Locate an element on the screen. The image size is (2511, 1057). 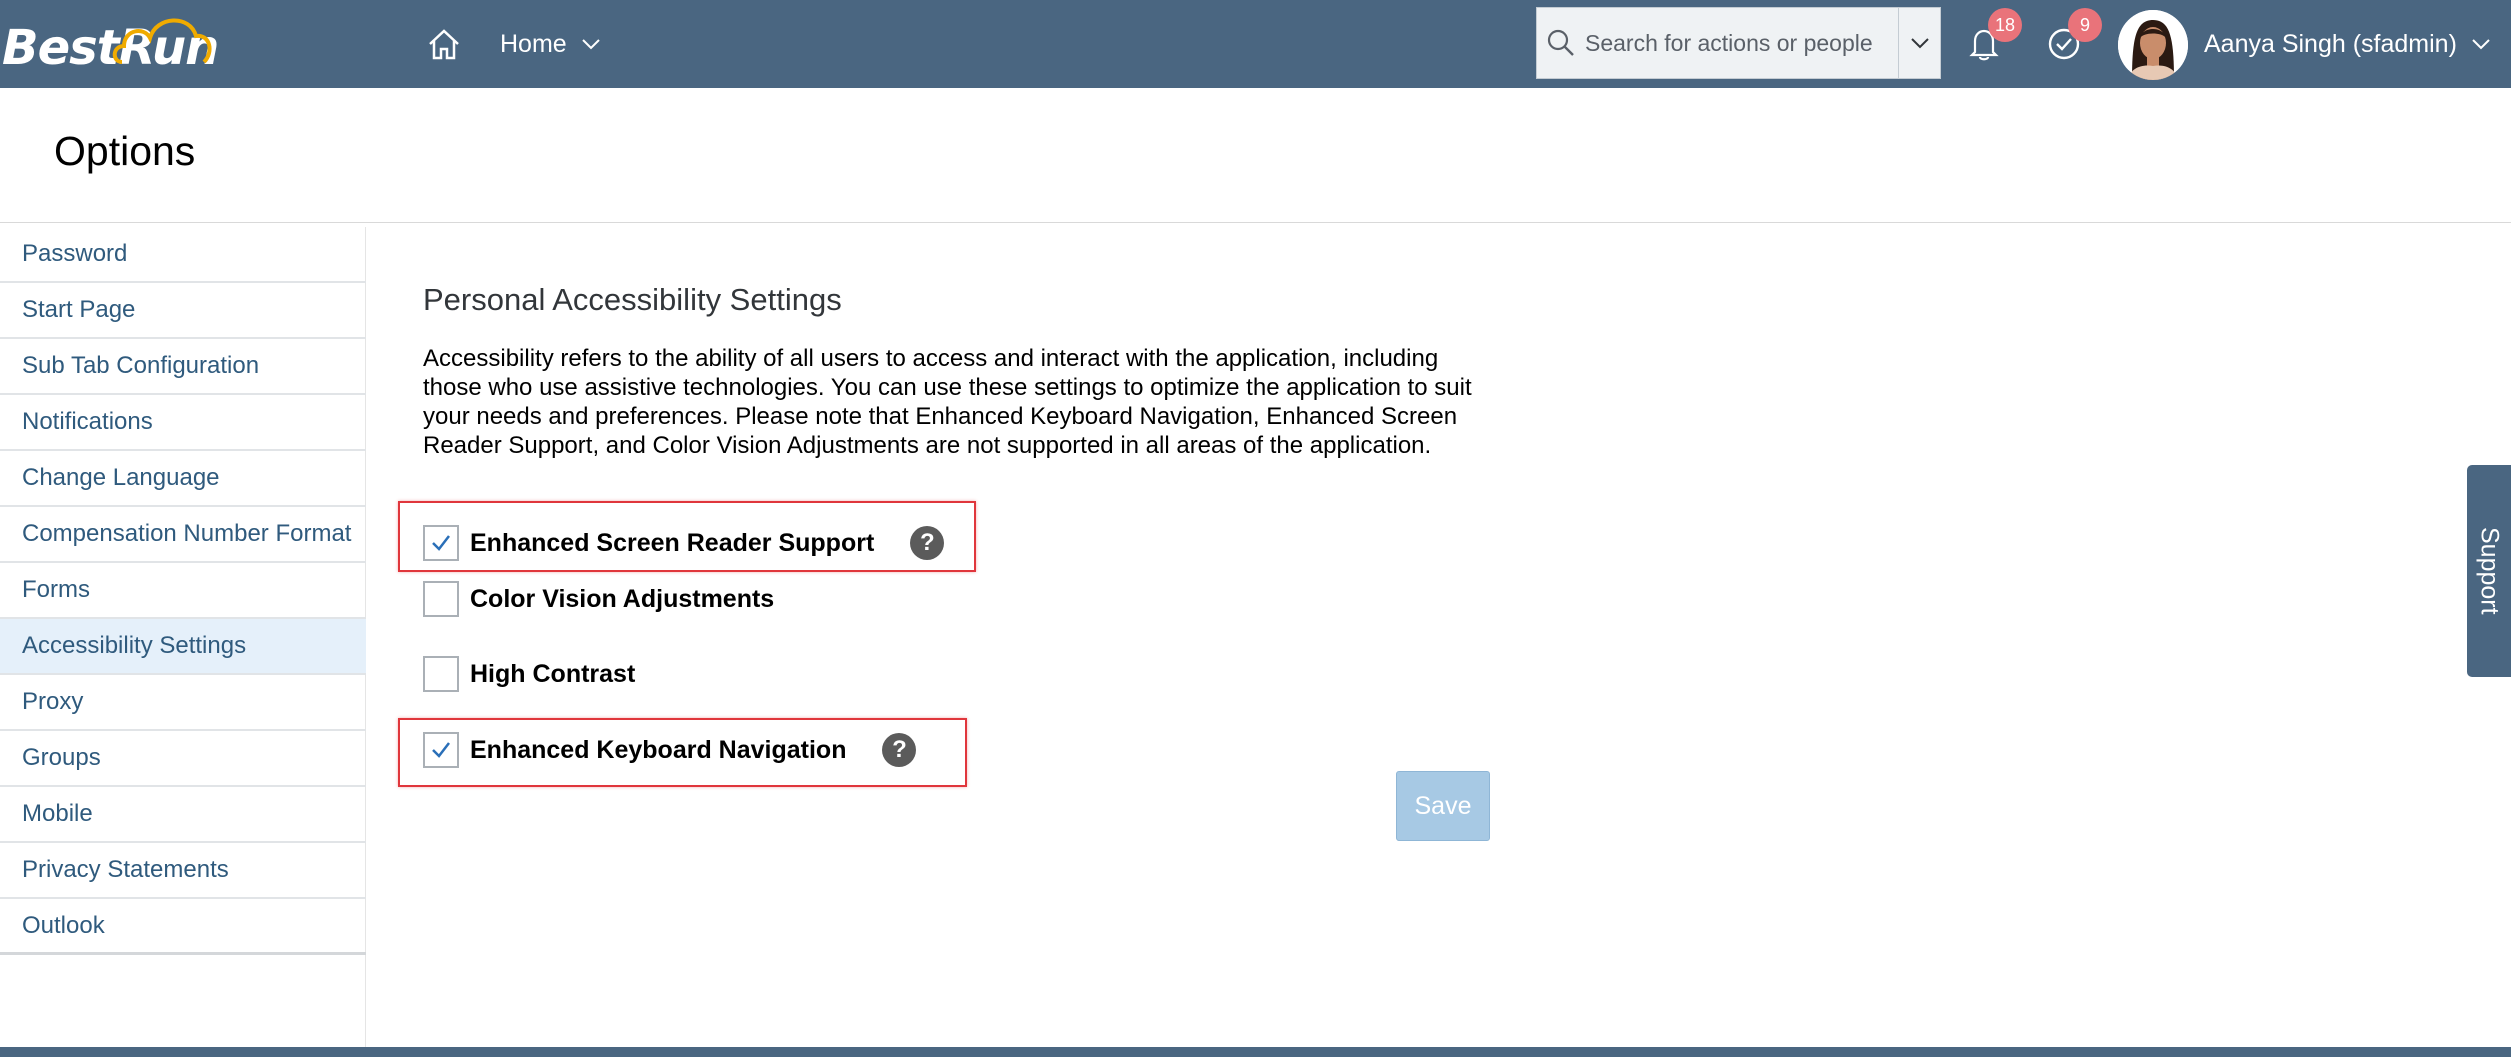
company-logo: BestRun is located at coordinates (112, 44).